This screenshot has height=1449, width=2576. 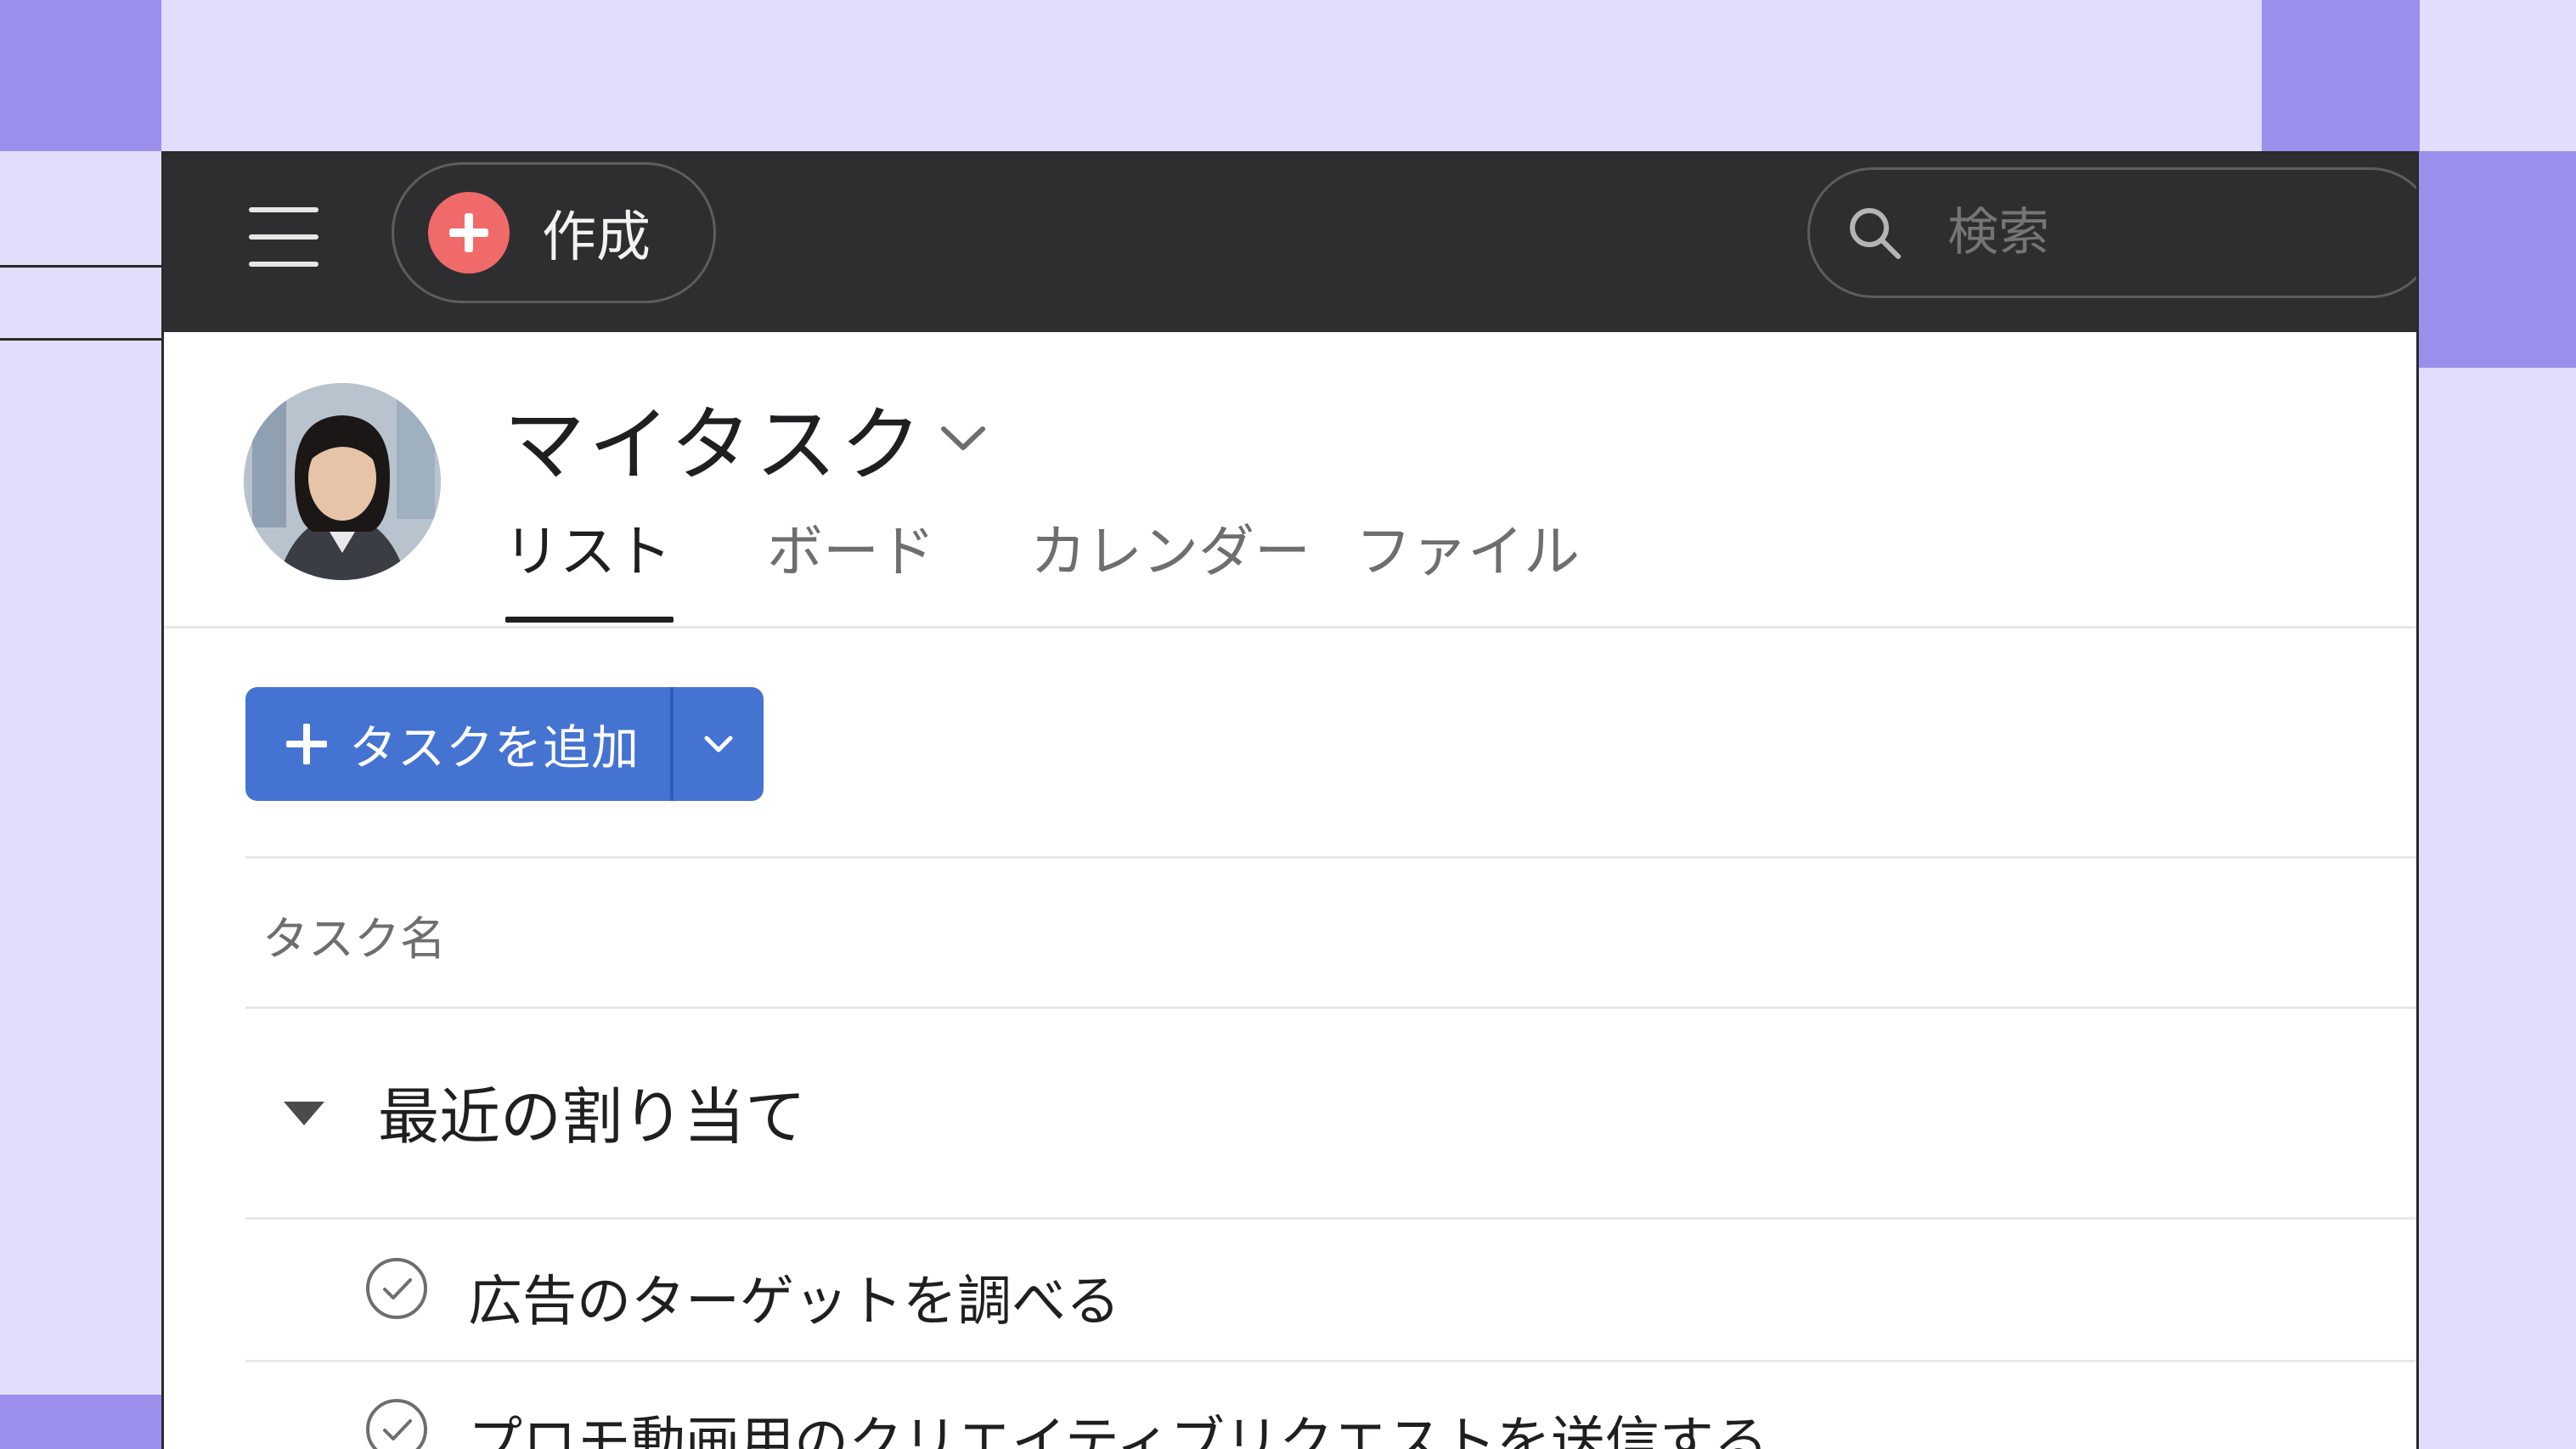 I want to click on triangle-down-icon, so click(x=304, y=1113).